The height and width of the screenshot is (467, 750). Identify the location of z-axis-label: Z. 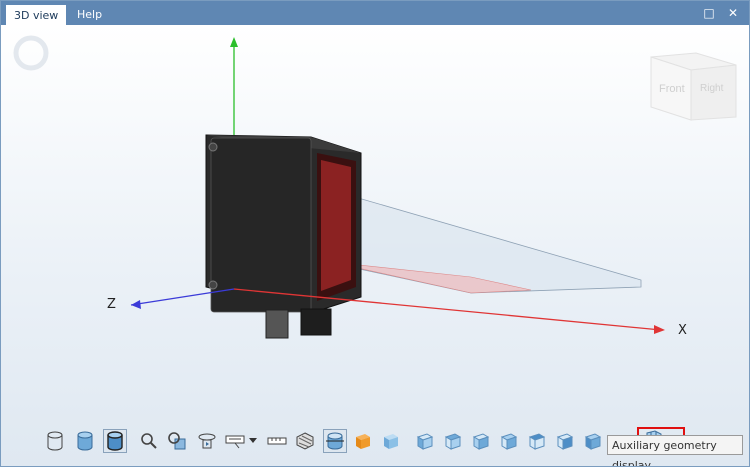
(111, 304).